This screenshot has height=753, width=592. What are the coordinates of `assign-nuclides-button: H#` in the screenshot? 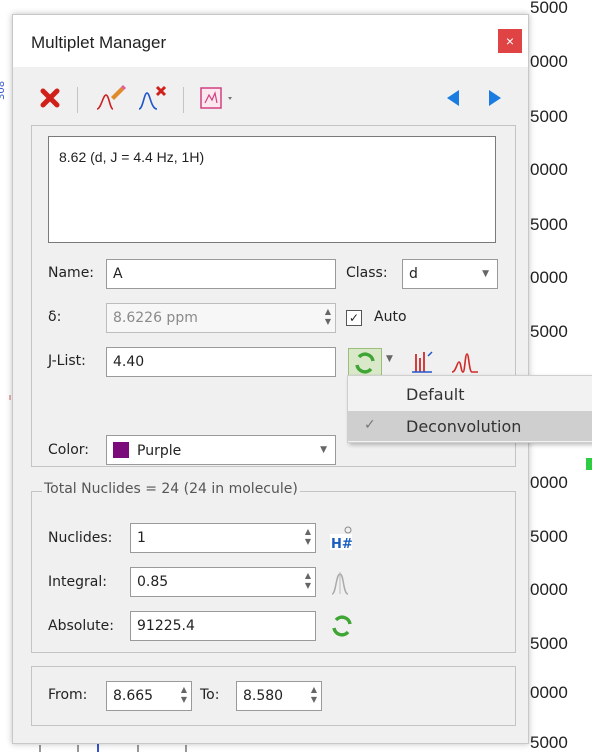 It's located at (342, 538).